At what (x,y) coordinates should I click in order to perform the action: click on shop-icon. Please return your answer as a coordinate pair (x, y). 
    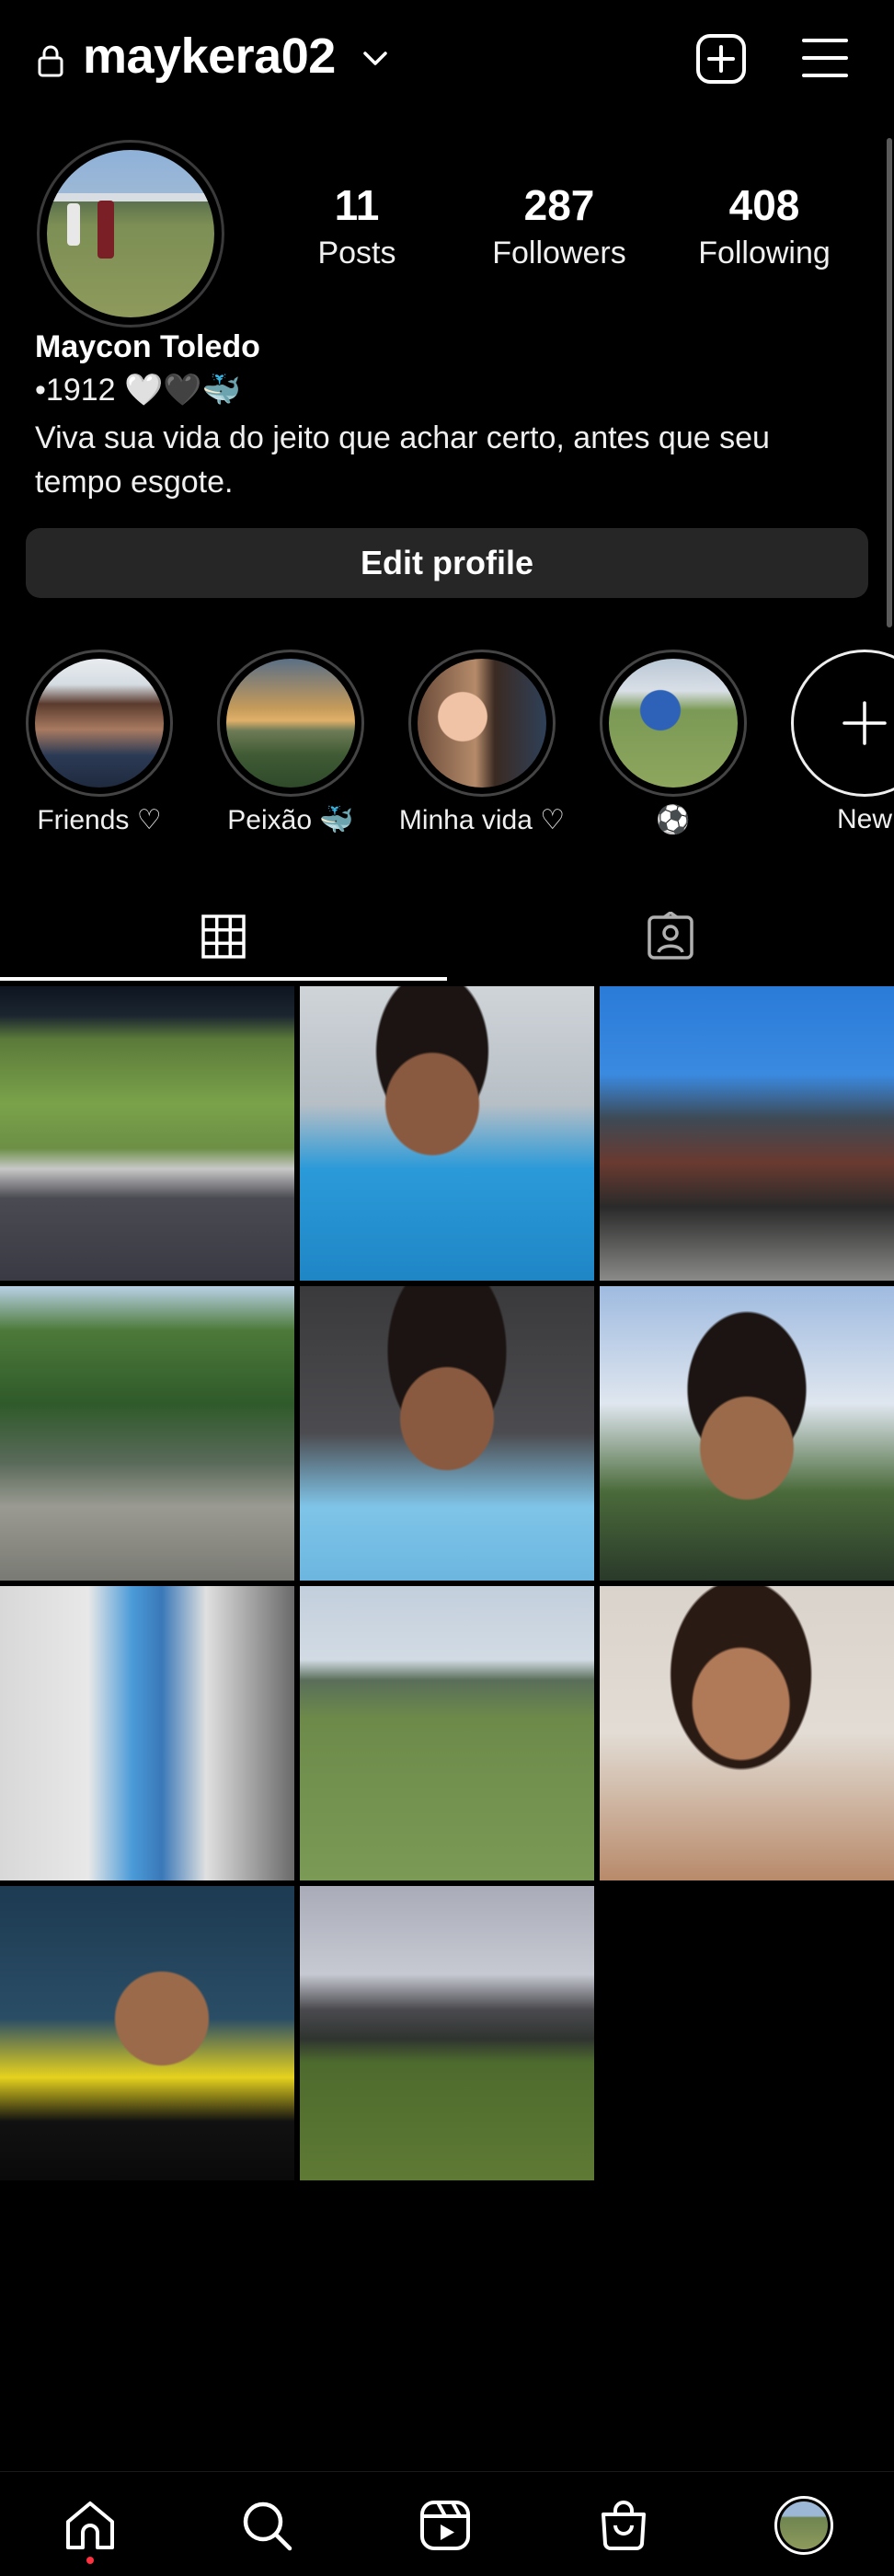
    Looking at the image, I should click on (624, 2525).